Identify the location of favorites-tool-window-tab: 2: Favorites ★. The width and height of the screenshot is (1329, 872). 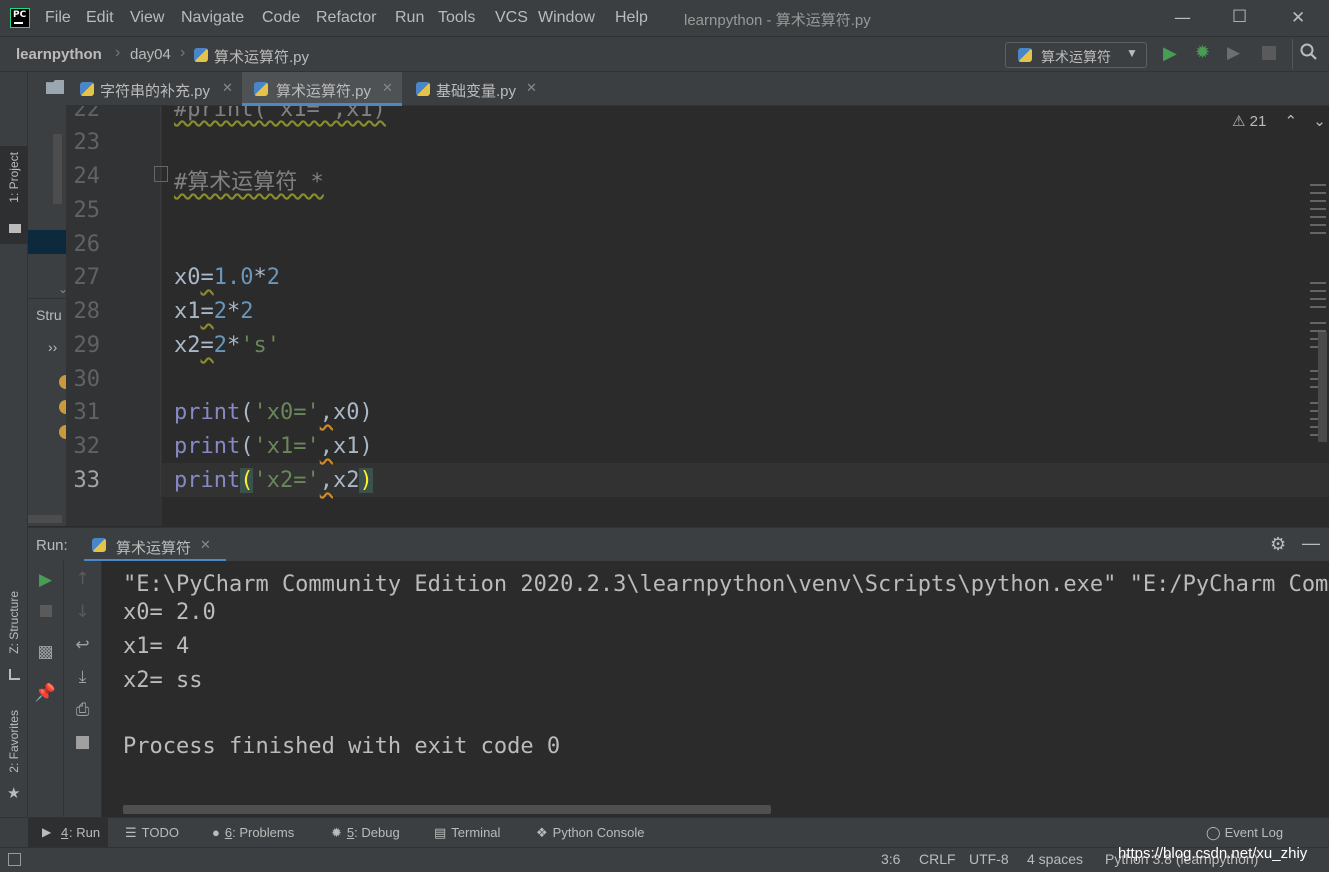
(14, 757).